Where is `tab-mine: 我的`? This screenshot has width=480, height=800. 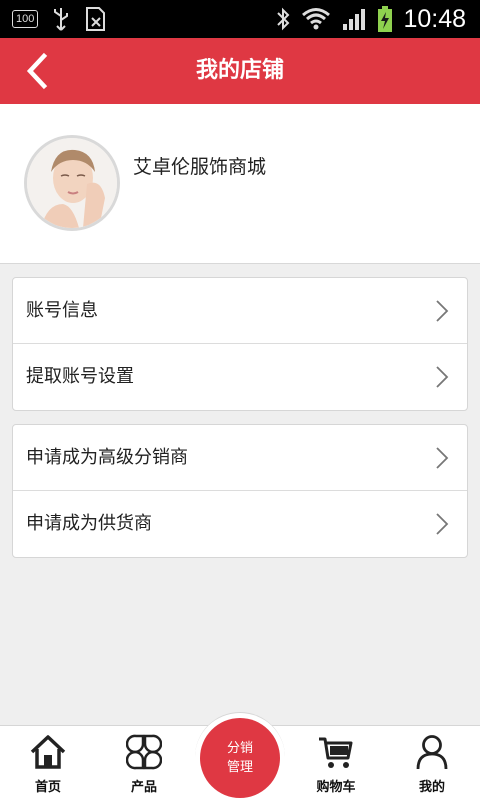 tab-mine: 我的 is located at coordinates (432, 763).